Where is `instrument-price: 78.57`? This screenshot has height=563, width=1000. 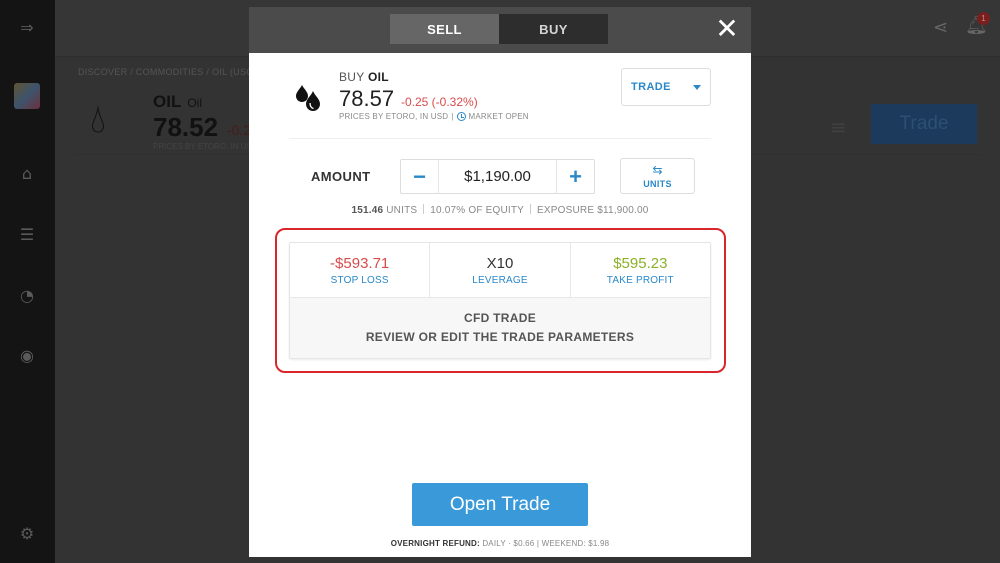 instrument-price: 78.57 is located at coordinates (367, 98).